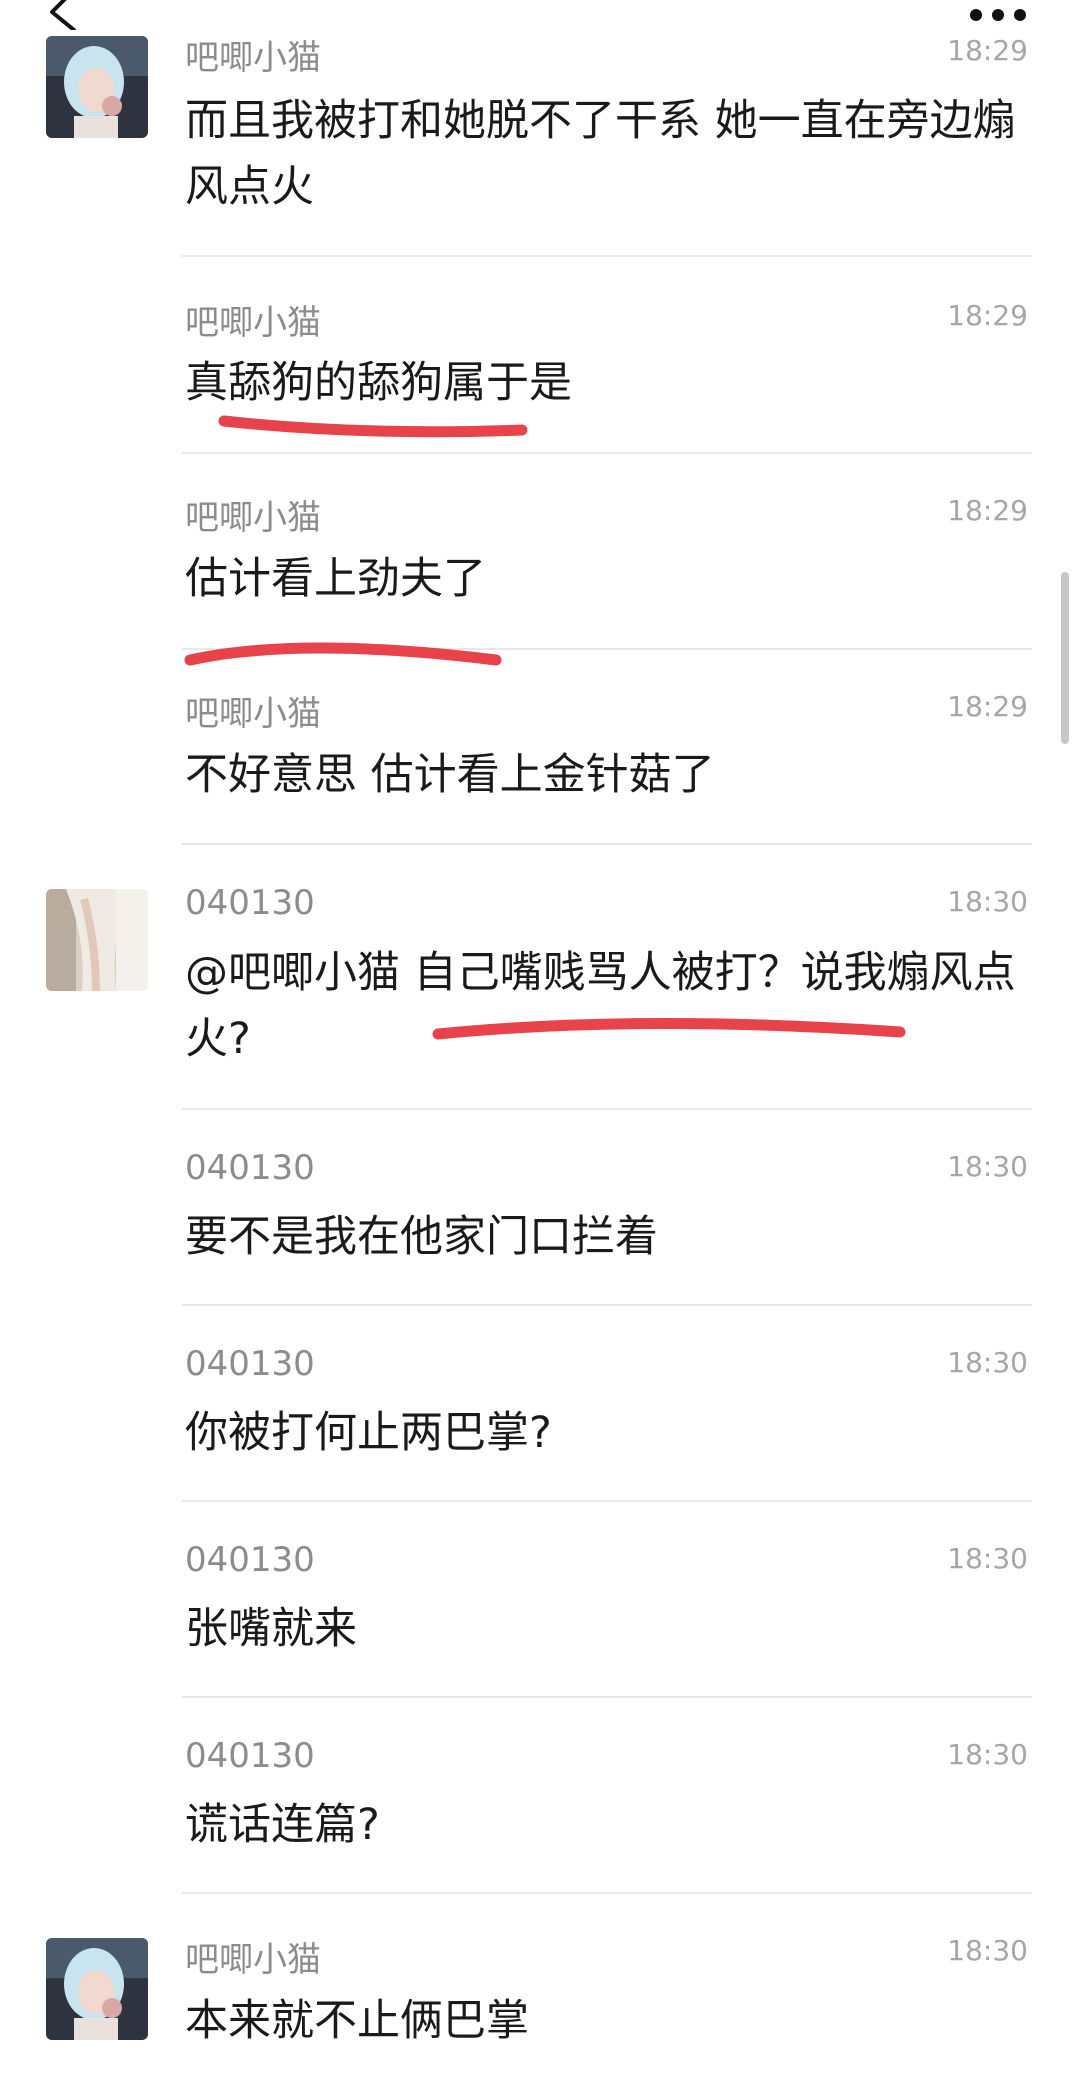  Describe the element at coordinates (335, 579) in the screenshot. I see `message-text: 估计看上劲夫了` at that location.